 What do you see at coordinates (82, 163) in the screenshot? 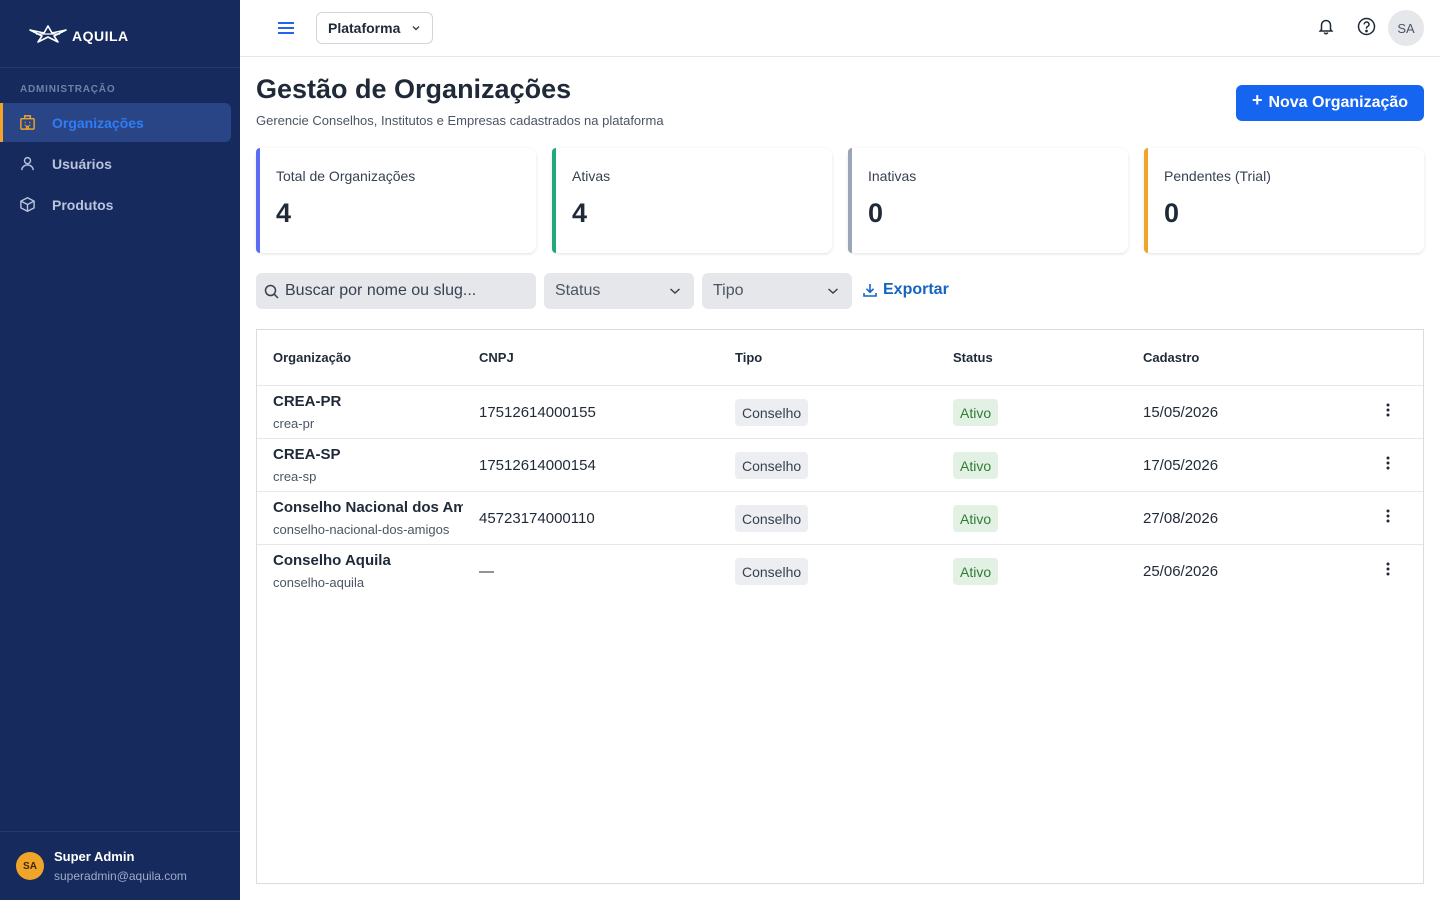
I see `sidebar-item-label: Usuários` at bounding box center [82, 163].